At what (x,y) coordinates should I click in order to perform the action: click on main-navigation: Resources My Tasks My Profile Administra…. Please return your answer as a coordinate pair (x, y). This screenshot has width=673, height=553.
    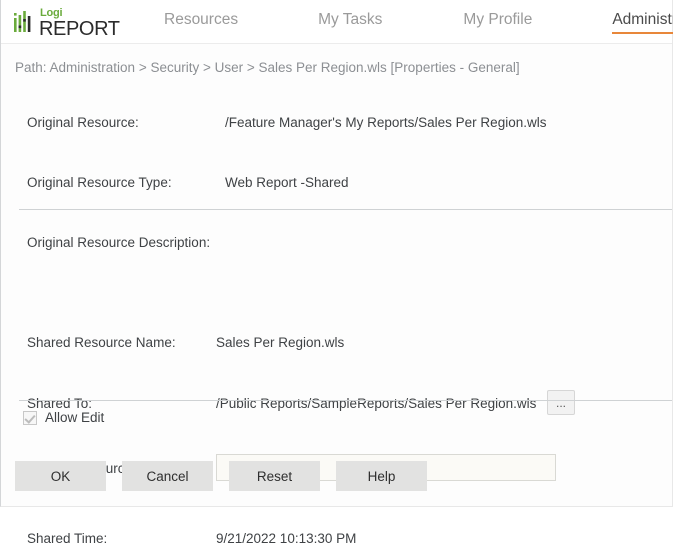
    Looking at the image, I should click on (414, 22).